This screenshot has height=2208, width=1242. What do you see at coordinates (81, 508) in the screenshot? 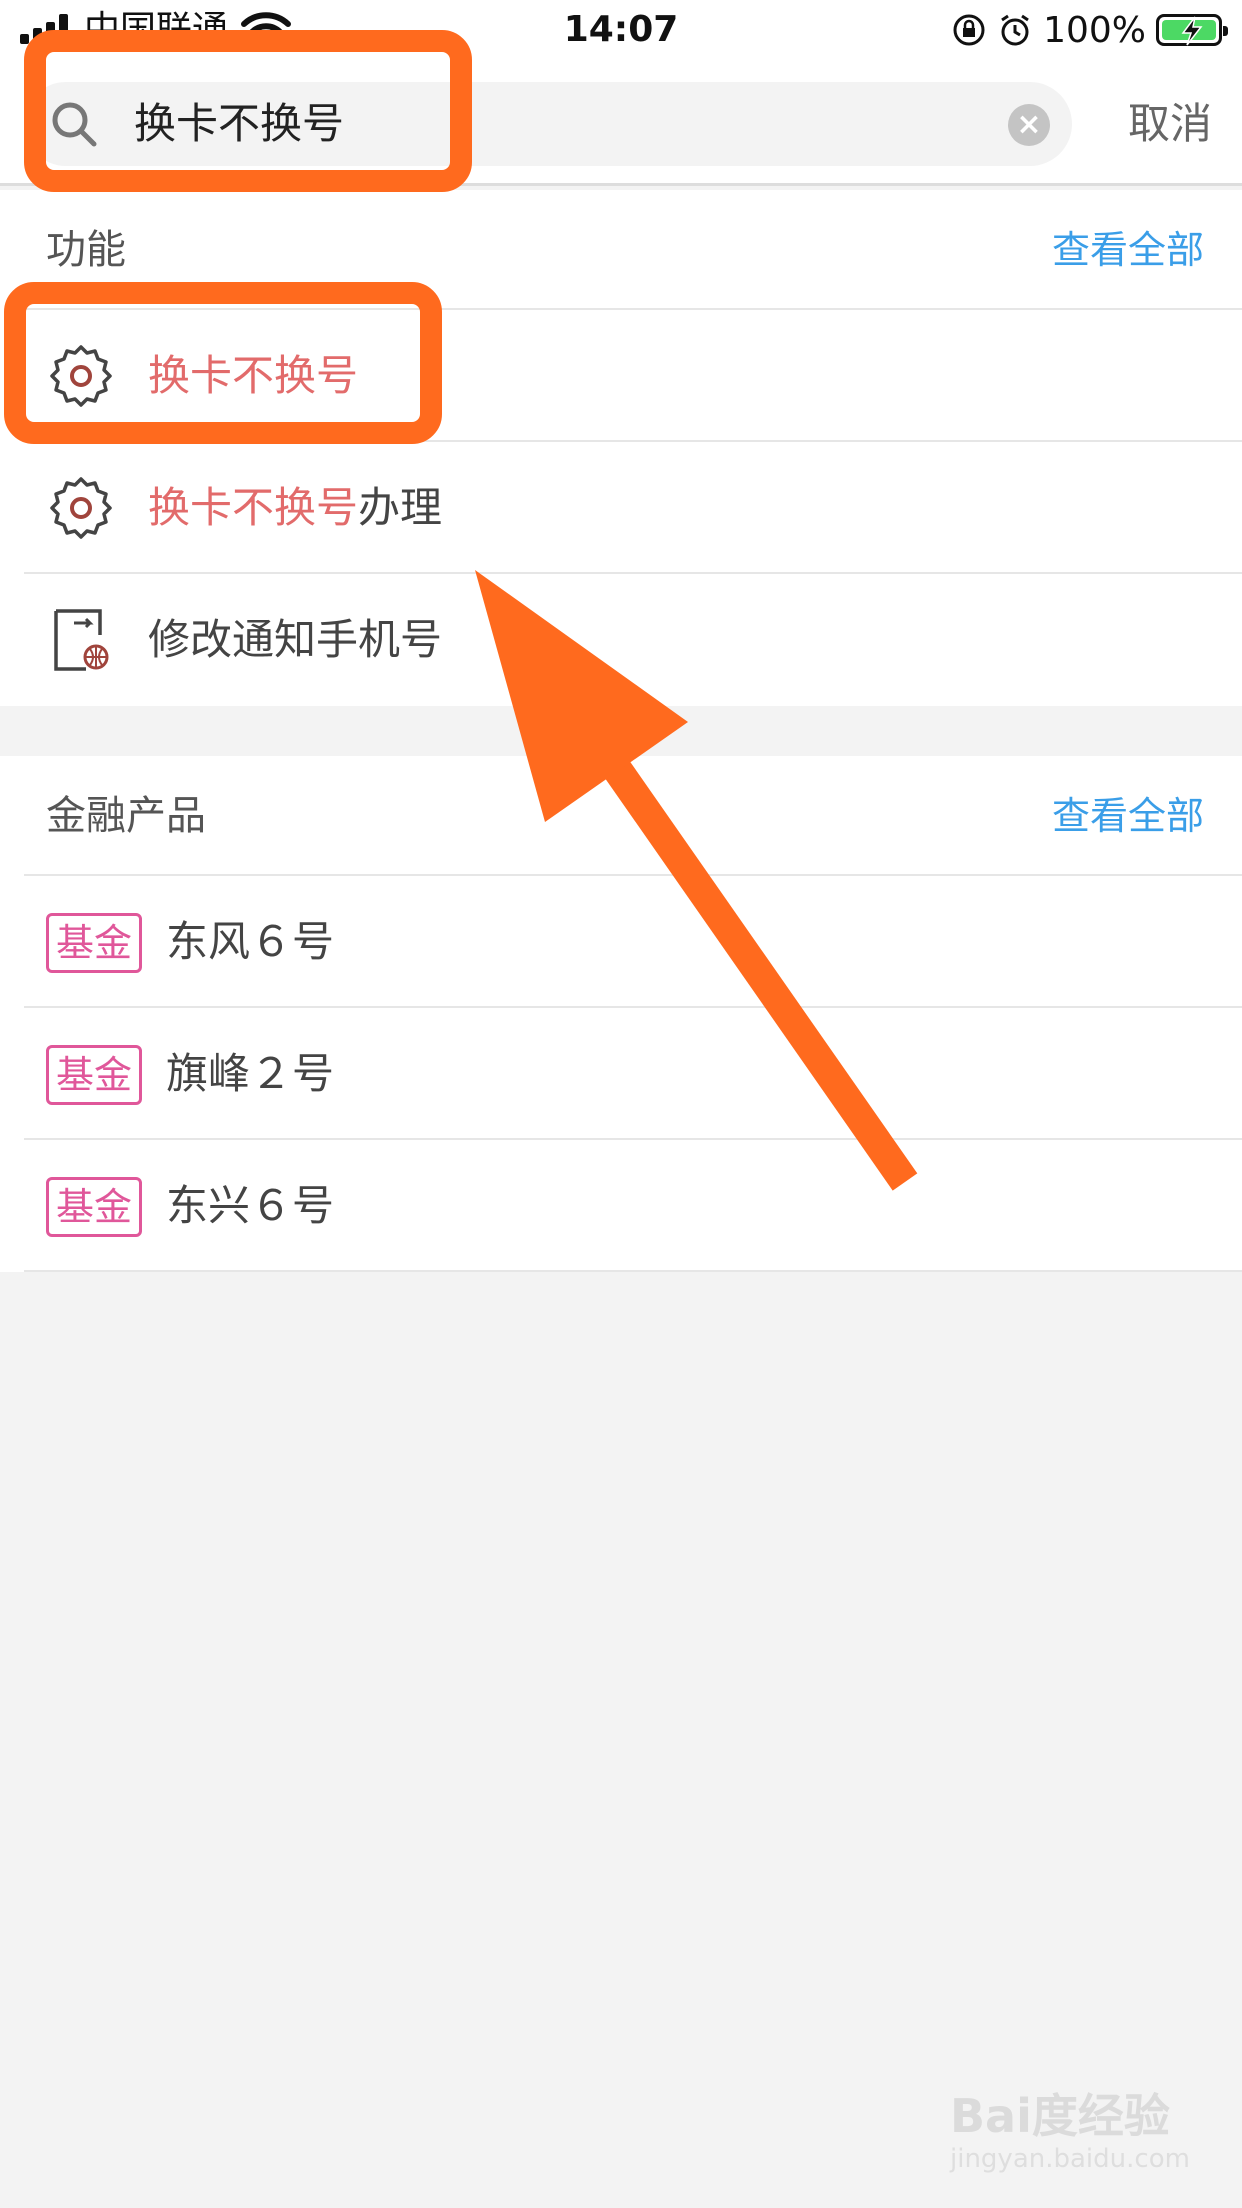
I see `gear-icon` at bounding box center [81, 508].